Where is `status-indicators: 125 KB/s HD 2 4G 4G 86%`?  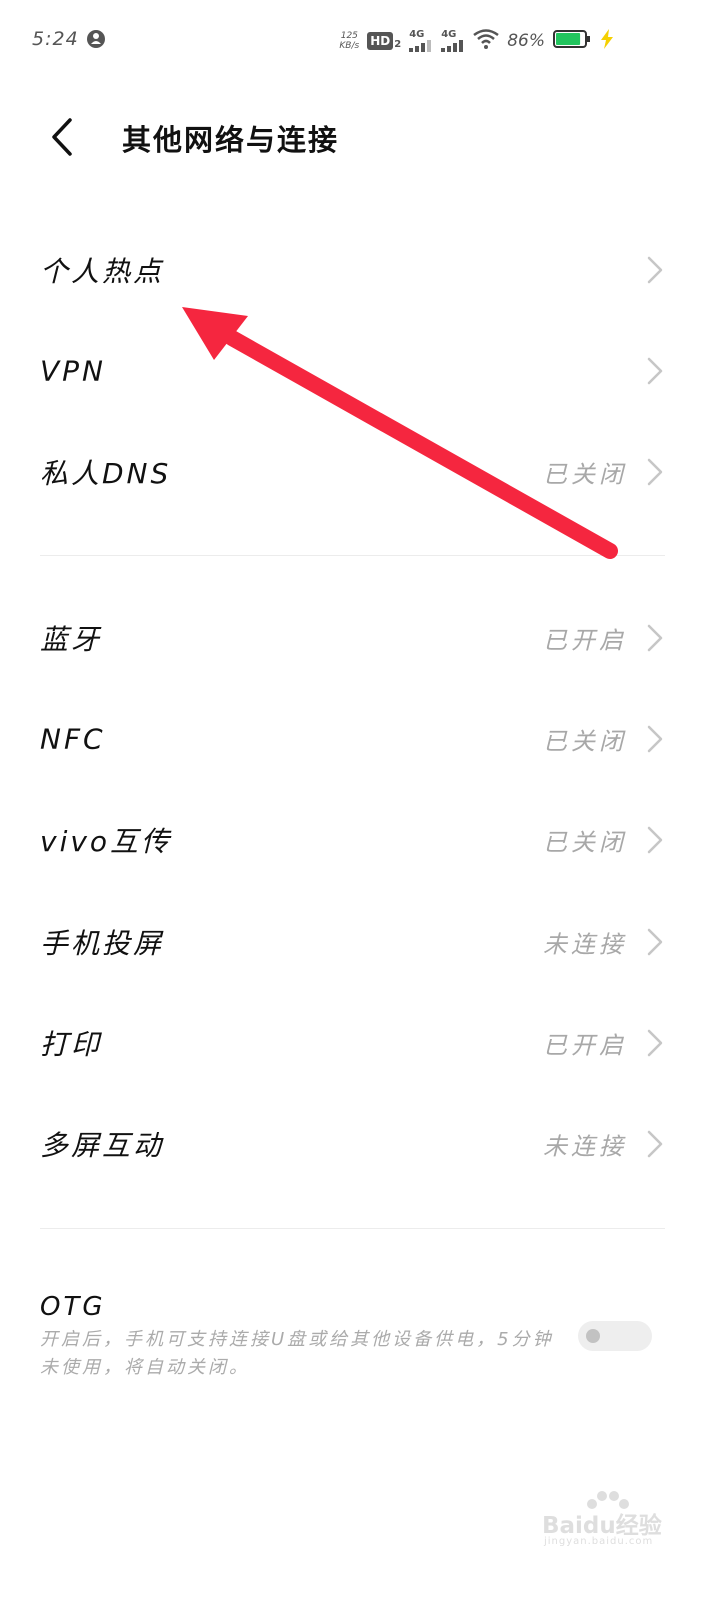 status-indicators: 125 KB/s HD 2 4G 4G 86% is located at coordinates (477, 41).